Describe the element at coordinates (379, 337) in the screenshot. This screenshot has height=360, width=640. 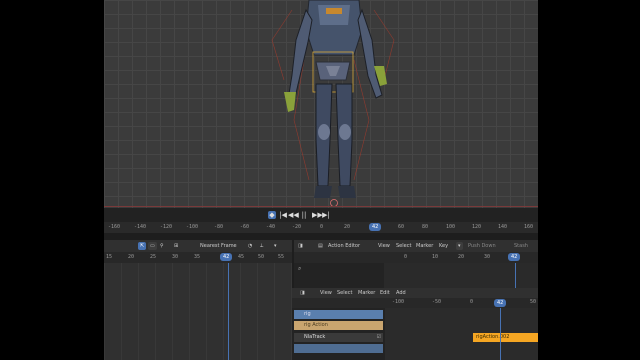
I see `checkbox-icon: ☑` at that location.